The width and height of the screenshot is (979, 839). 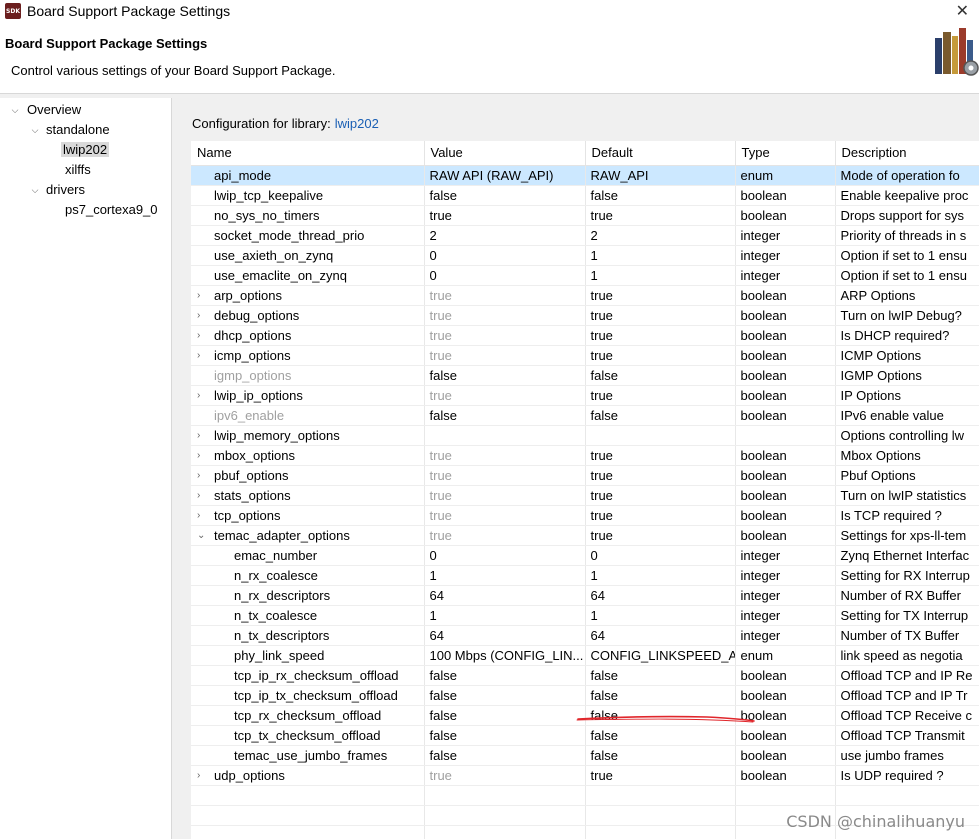 I want to click on tree-item-xilffs: xilffs, so click(x=78, y=170).